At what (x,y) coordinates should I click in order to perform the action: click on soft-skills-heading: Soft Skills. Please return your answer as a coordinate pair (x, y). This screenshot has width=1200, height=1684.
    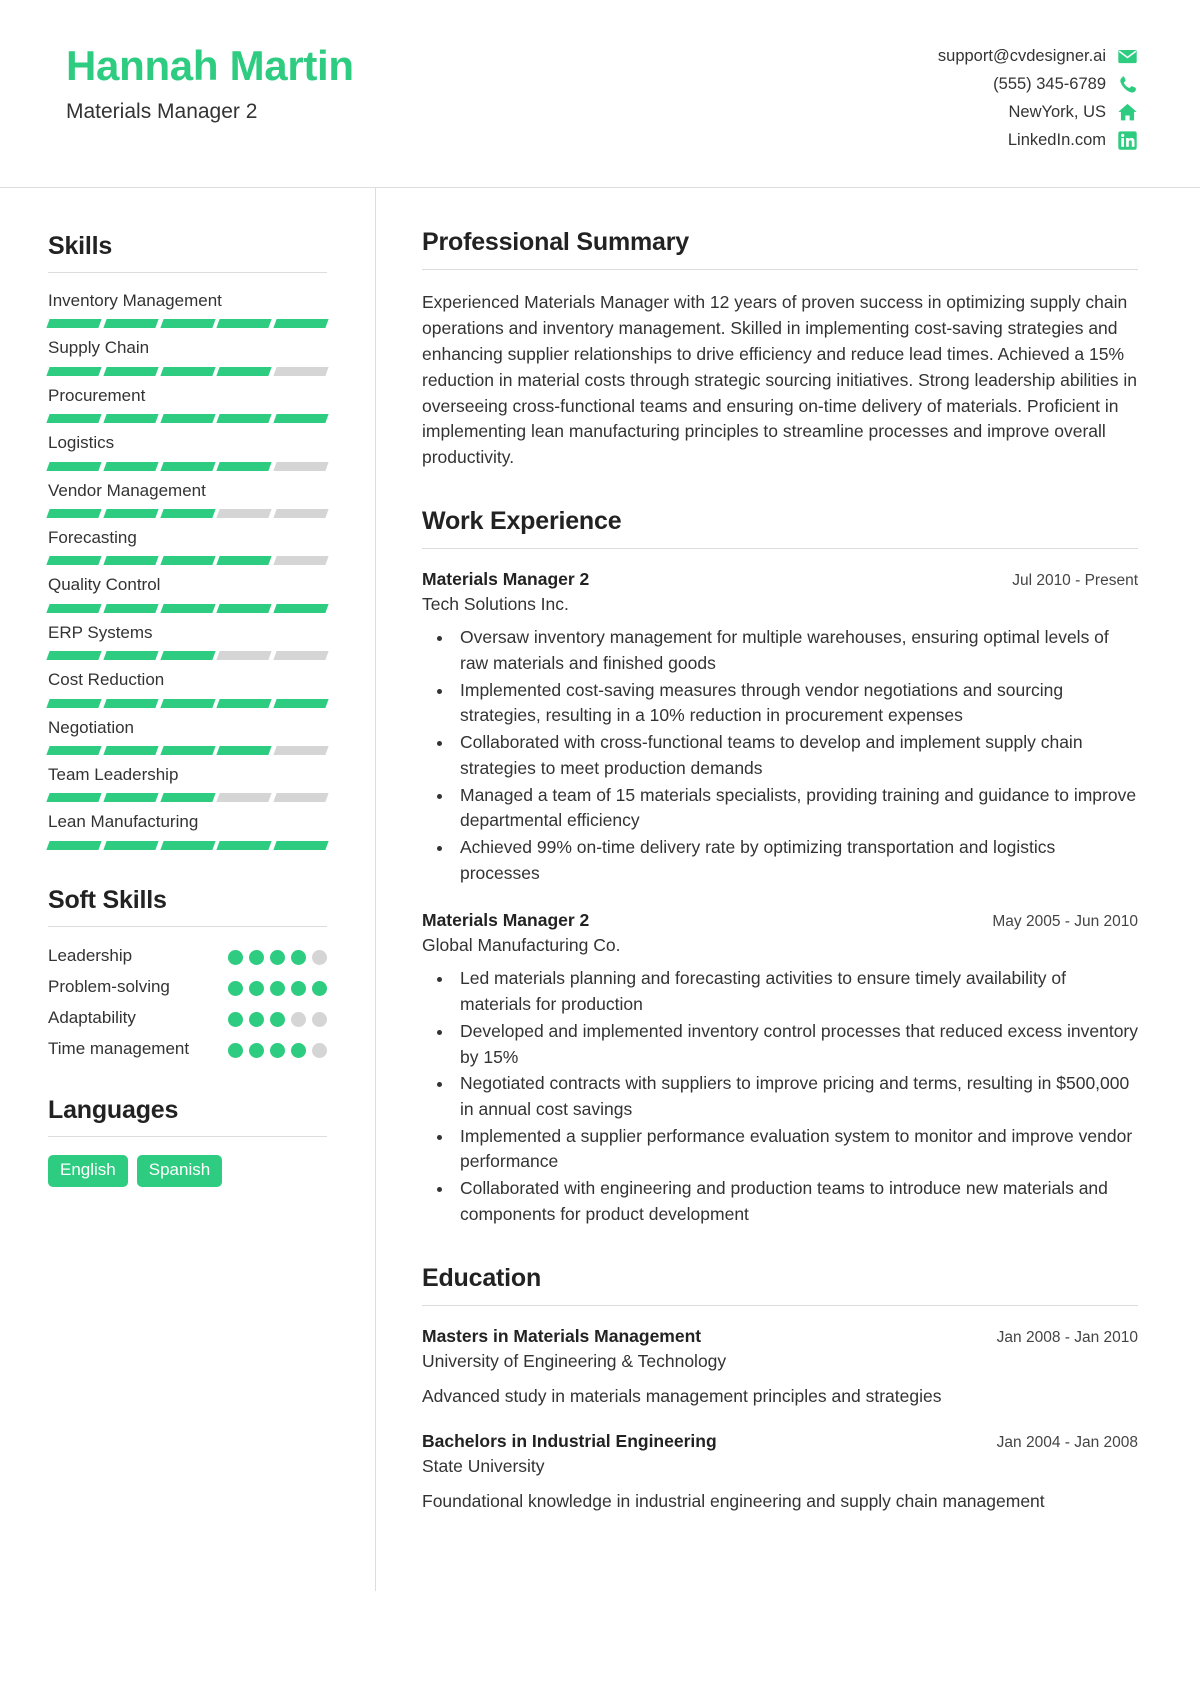
    Looking at the image, I should click on (107, 899).